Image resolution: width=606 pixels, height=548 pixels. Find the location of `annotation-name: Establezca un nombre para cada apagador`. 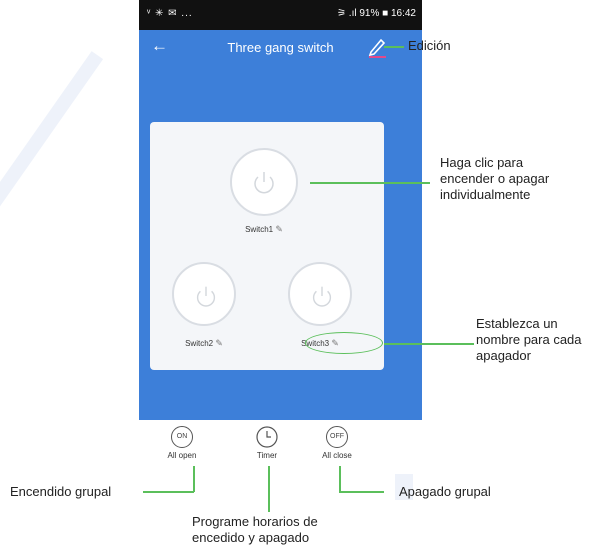

annotation-name: Establezca un nombre para cada apagador is located at coordinates (529, 339).